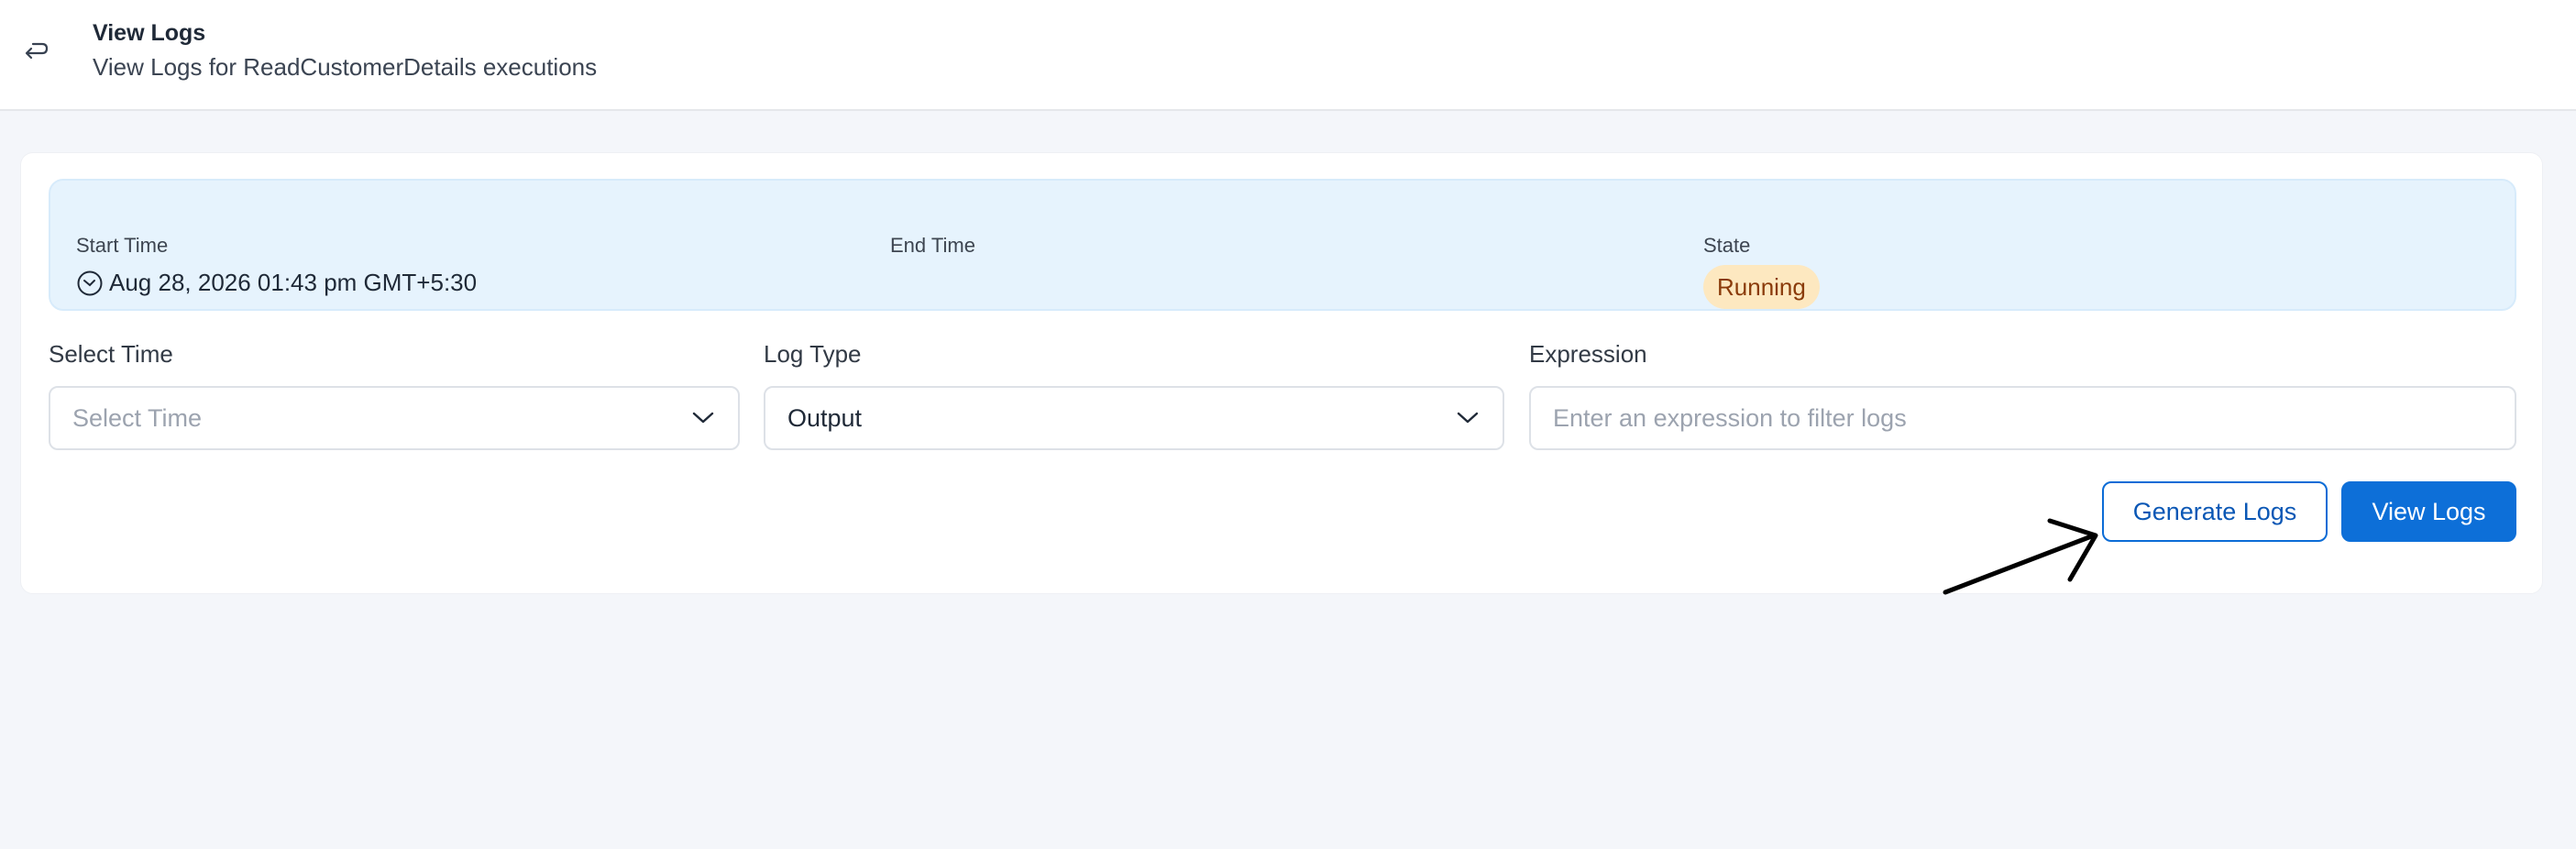  Describe the element at coordinates (2428, 511) in the screenshot. I see `view-logs-button: View Logs` at that location.